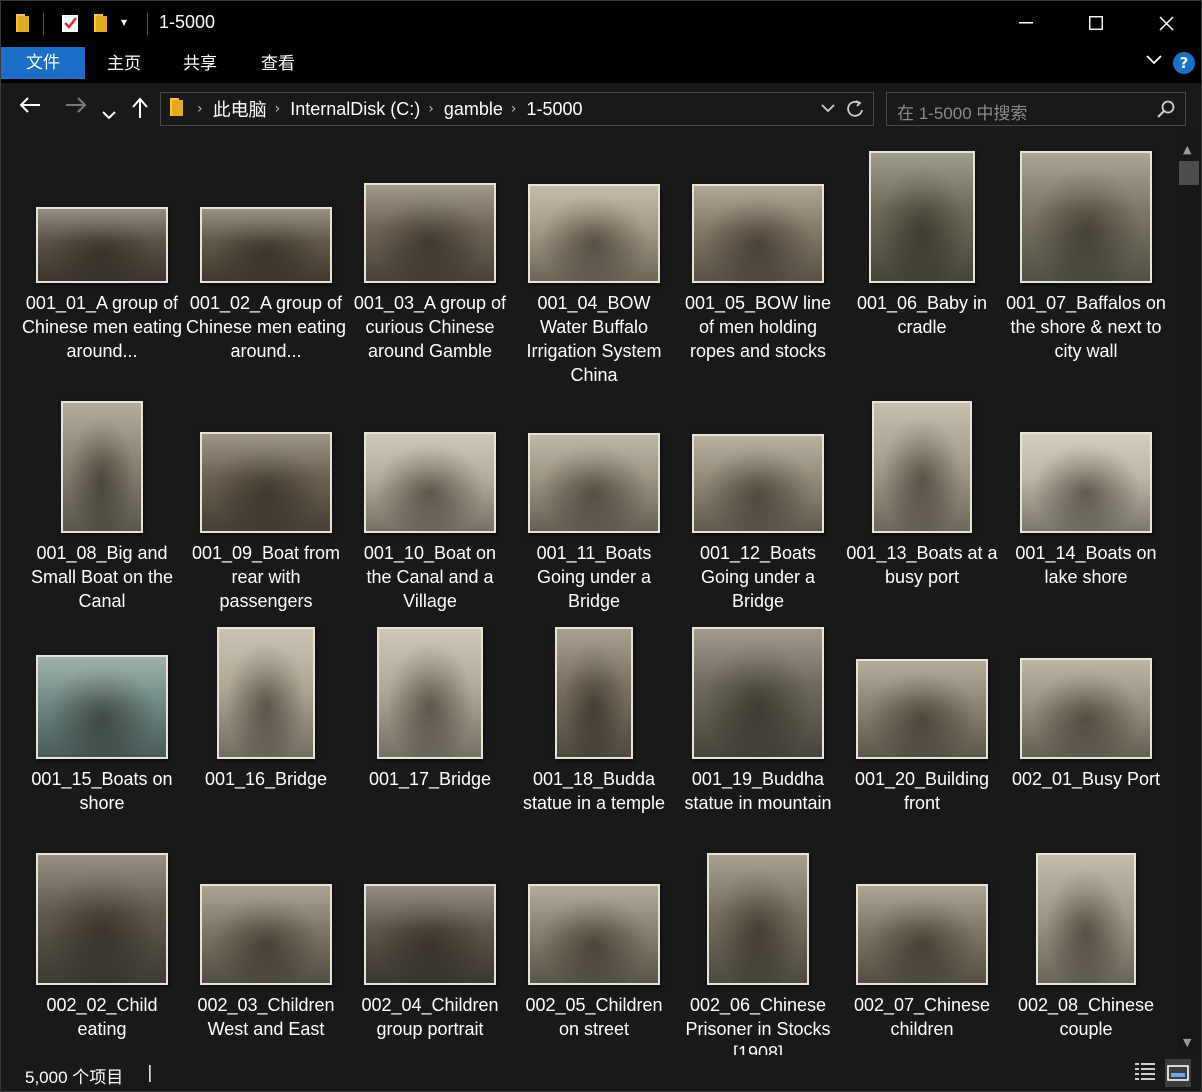 The image size is (1202, 1092). What do you see at coordinates (922, 791) in the screenshot?
I see `file-name: 001_20_Building front` at bounding box center [922, 791].